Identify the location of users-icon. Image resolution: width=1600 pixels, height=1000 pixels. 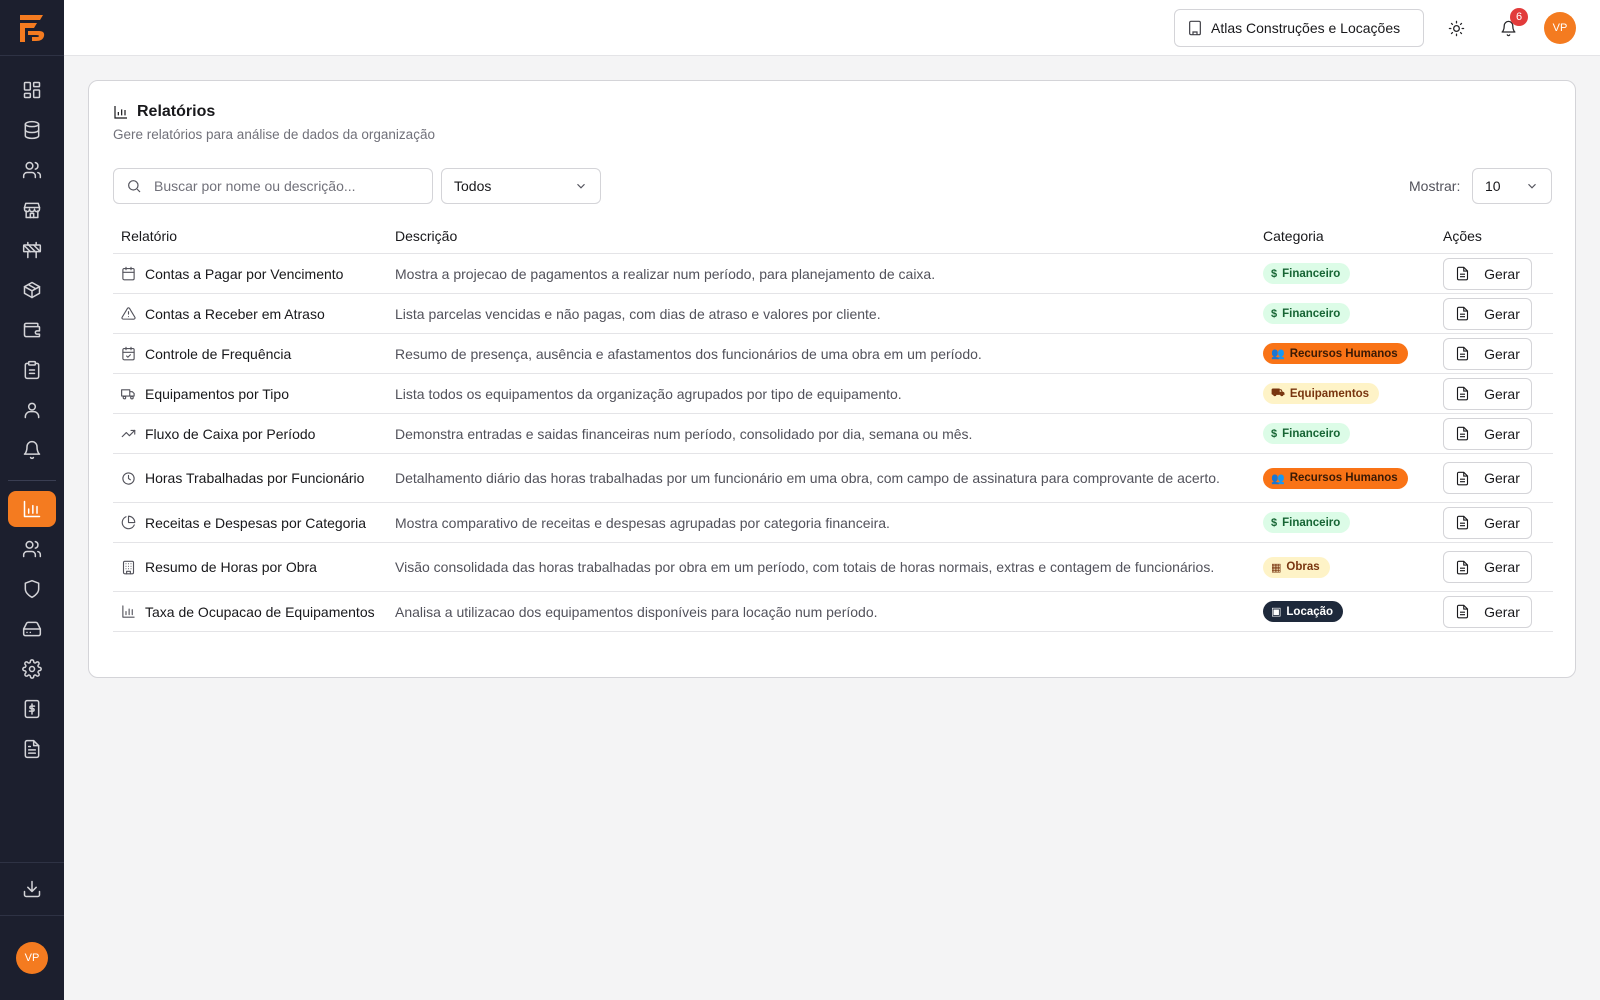
(32, 170).